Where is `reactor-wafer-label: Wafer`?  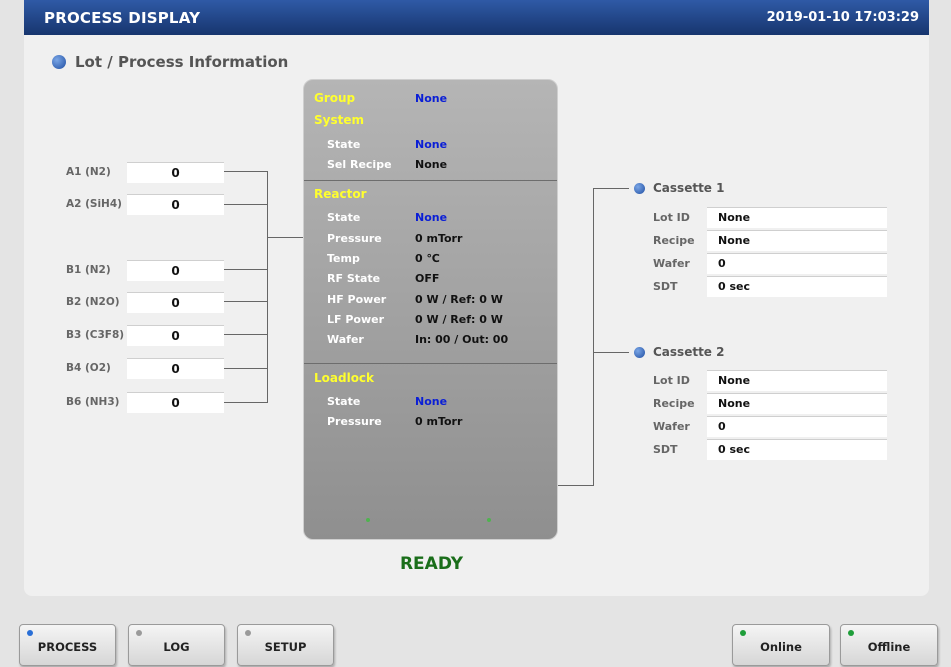
reactor-wafer-label: Wafer is located at coordinates (345, 339).